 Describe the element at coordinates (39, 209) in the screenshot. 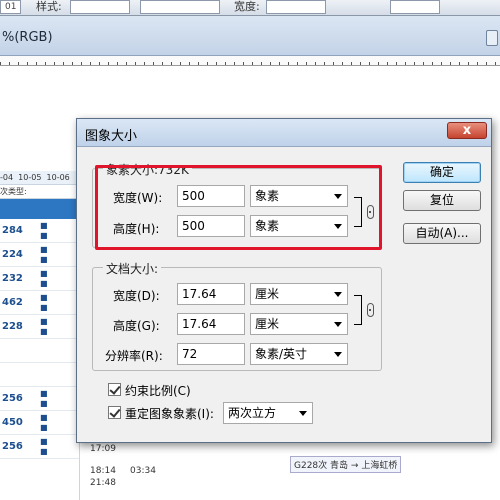

I see `background-blue-band` at that location.